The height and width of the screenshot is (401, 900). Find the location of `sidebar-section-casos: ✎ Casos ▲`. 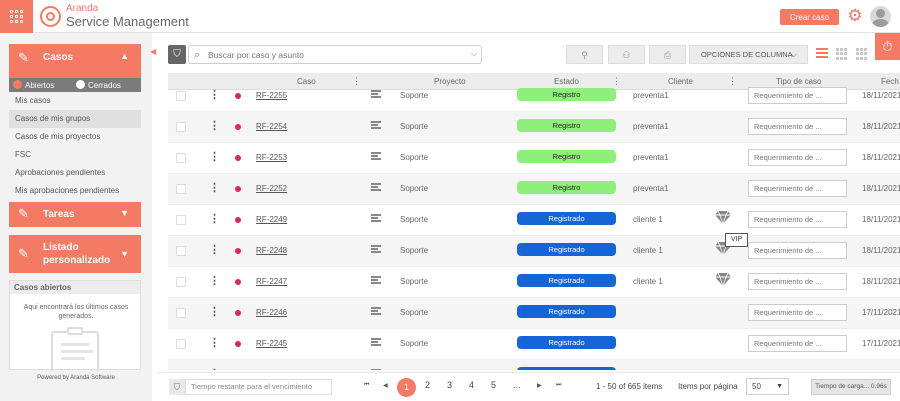

sidebar-section-casos: ✎ Casos ▲ is located at coordinates (75, 61).